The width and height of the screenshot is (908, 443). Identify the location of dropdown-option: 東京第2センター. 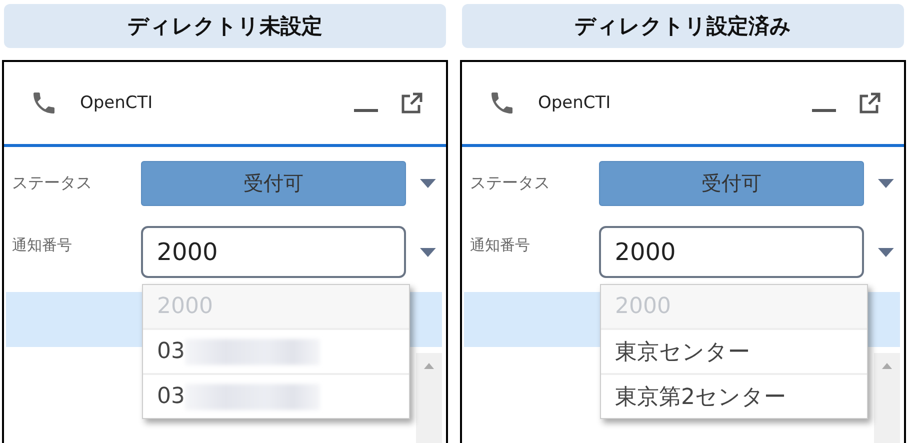
(734, 395).